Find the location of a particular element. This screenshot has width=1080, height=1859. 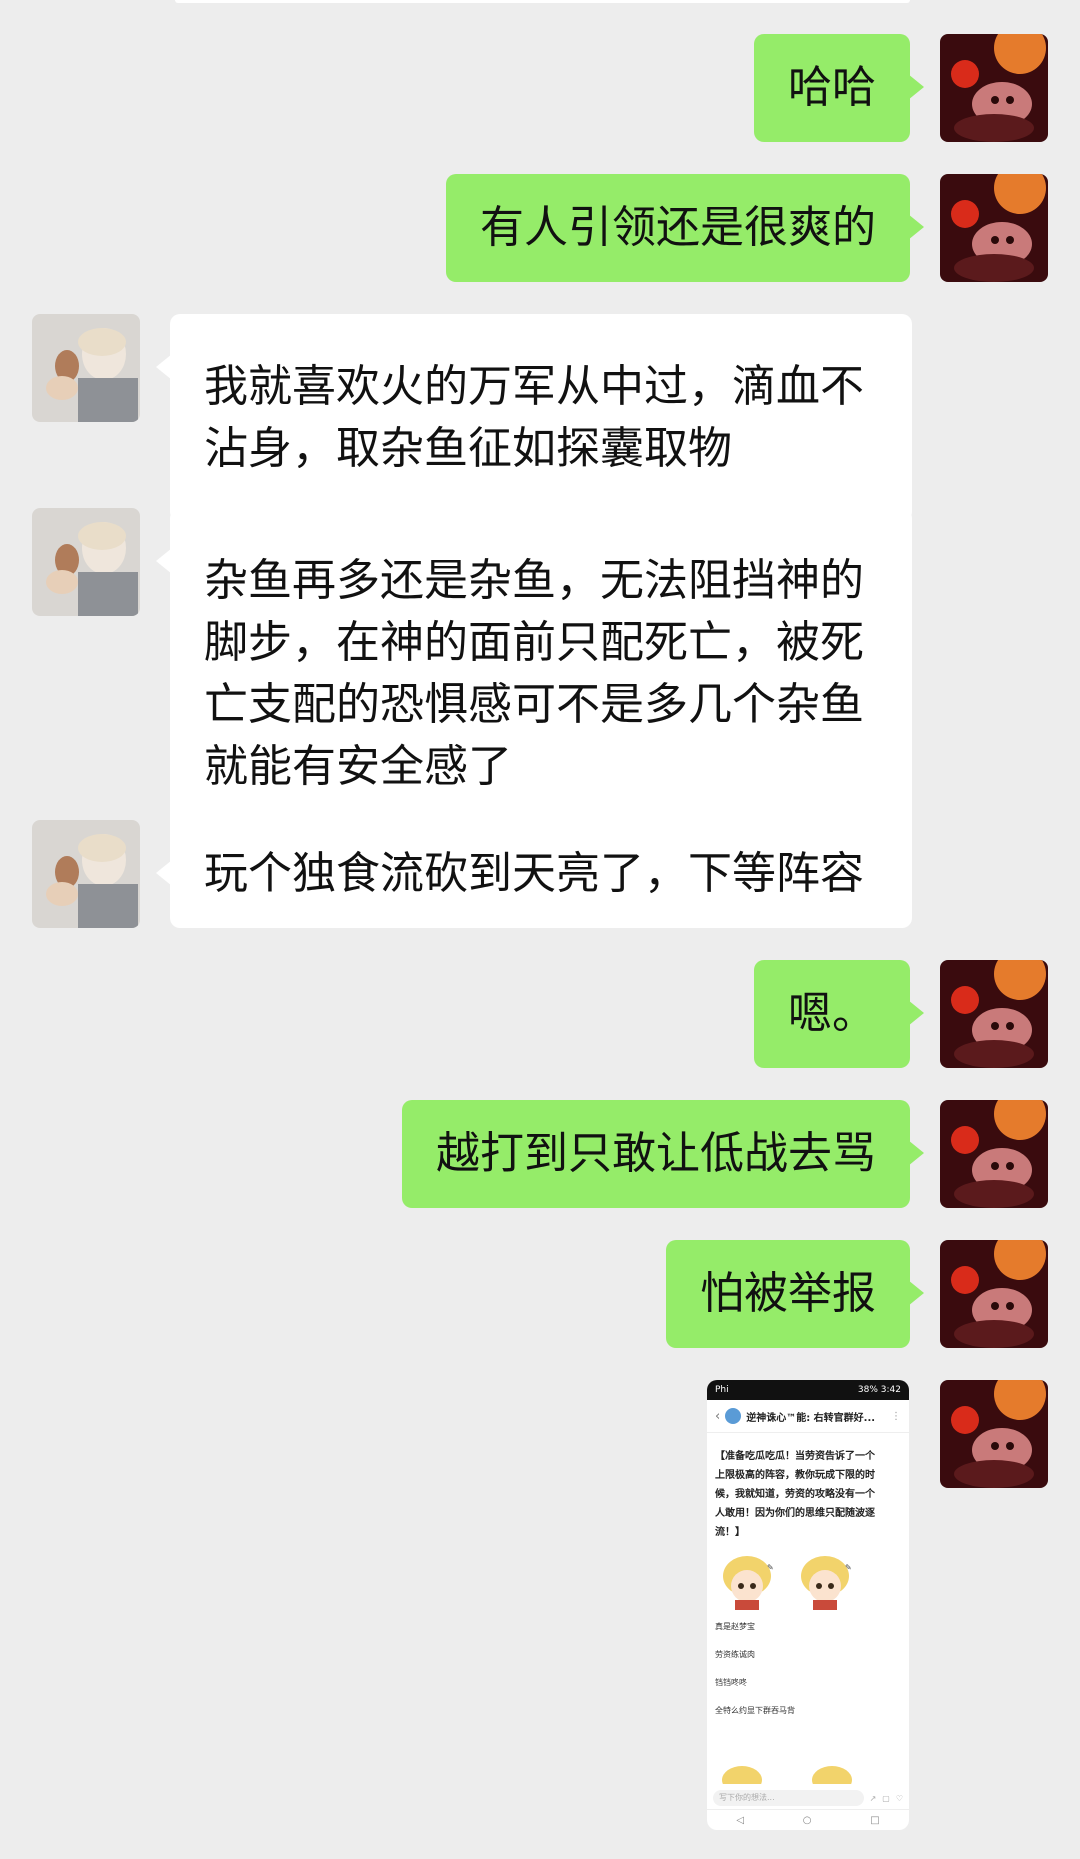

shot-input-bar: 写下你的想法... ↗ ▢ ♡ is located at coordinates (808, 1798).